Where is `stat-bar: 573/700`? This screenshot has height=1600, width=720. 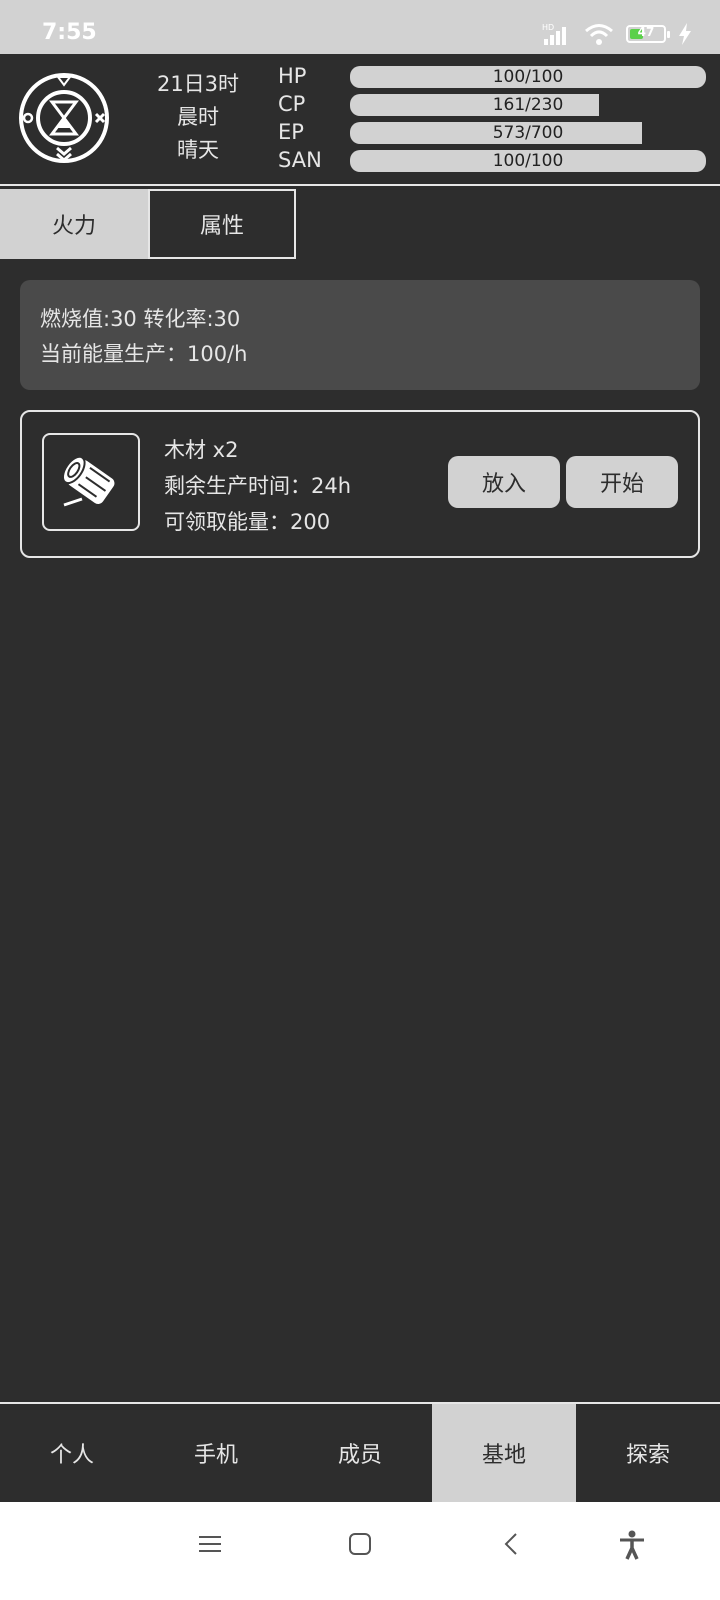
stat-bar: 573/700 is located at coordinates (528, 133).